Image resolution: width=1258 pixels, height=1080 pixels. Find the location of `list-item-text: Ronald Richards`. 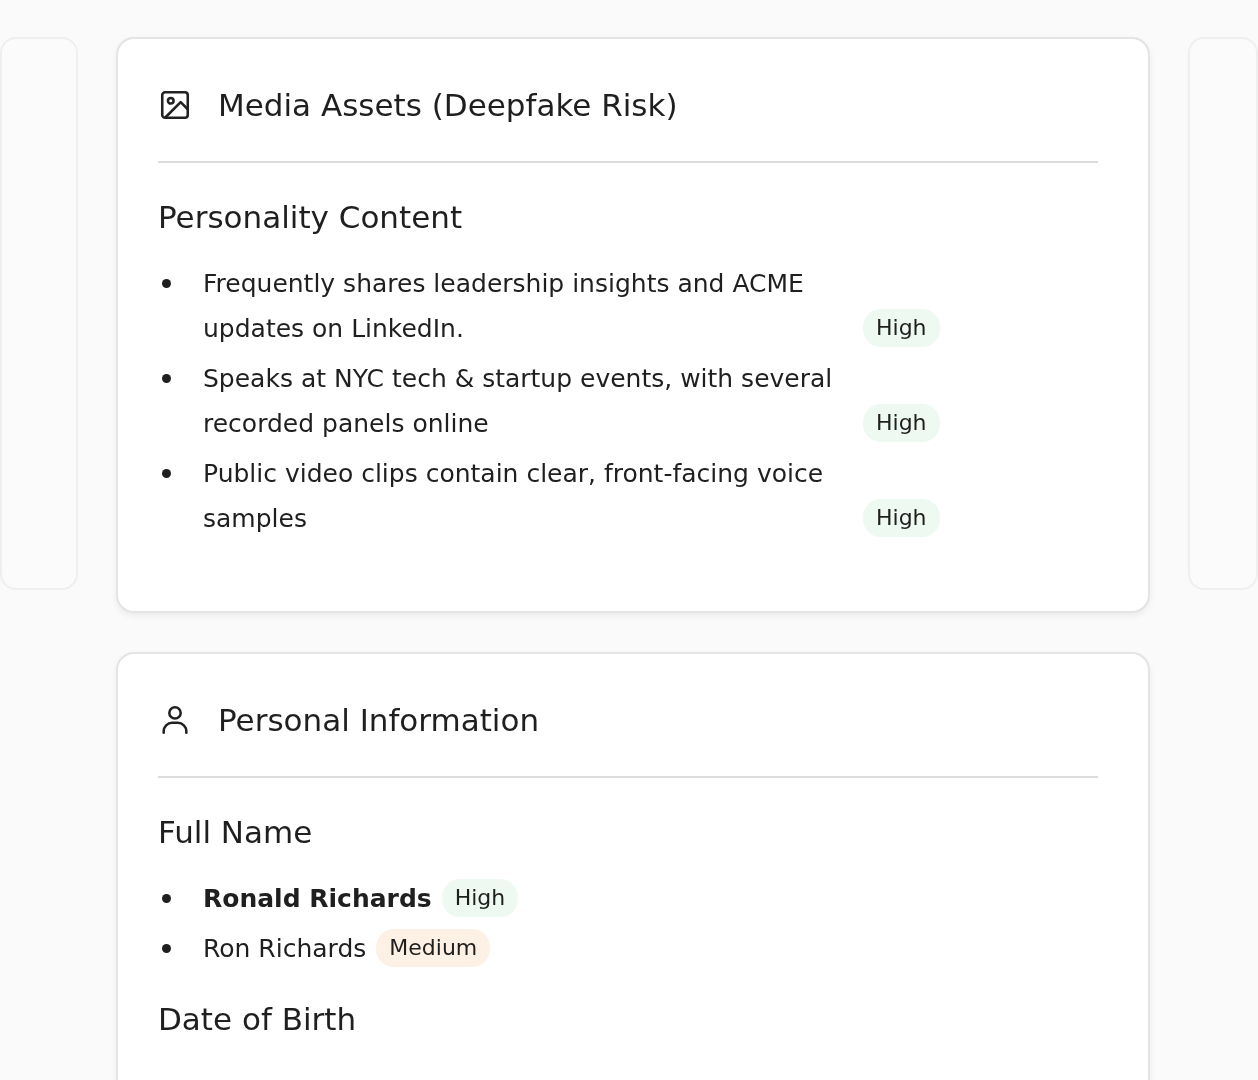

list-item-text: Ronald Richards is located at coordinates (317, 899).